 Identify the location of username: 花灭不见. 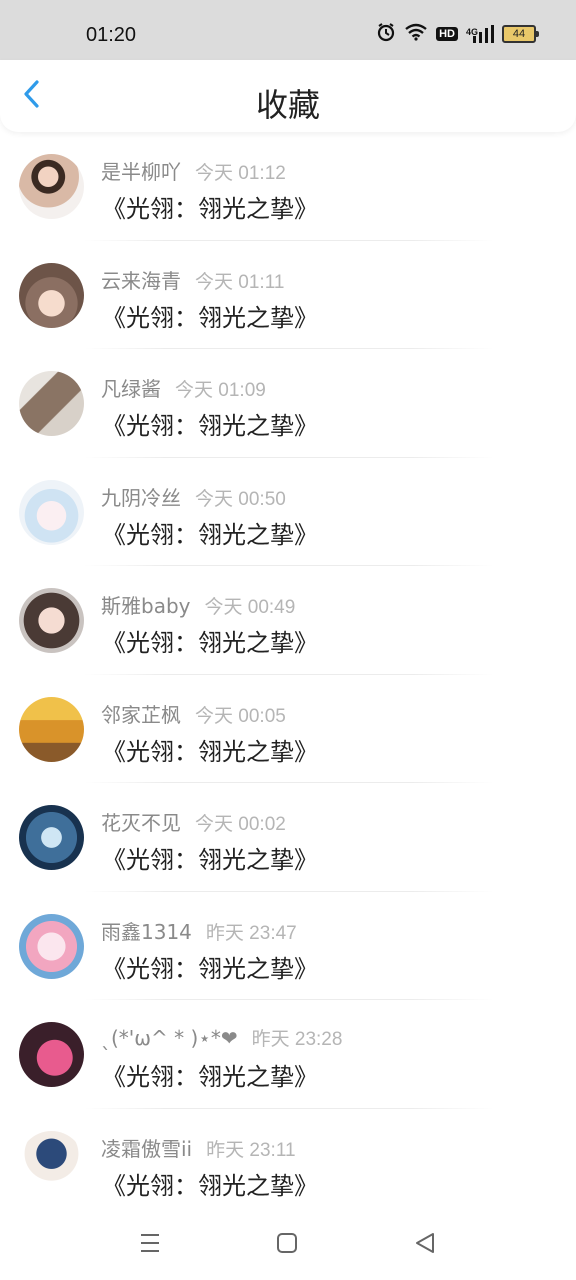
(141, 821).